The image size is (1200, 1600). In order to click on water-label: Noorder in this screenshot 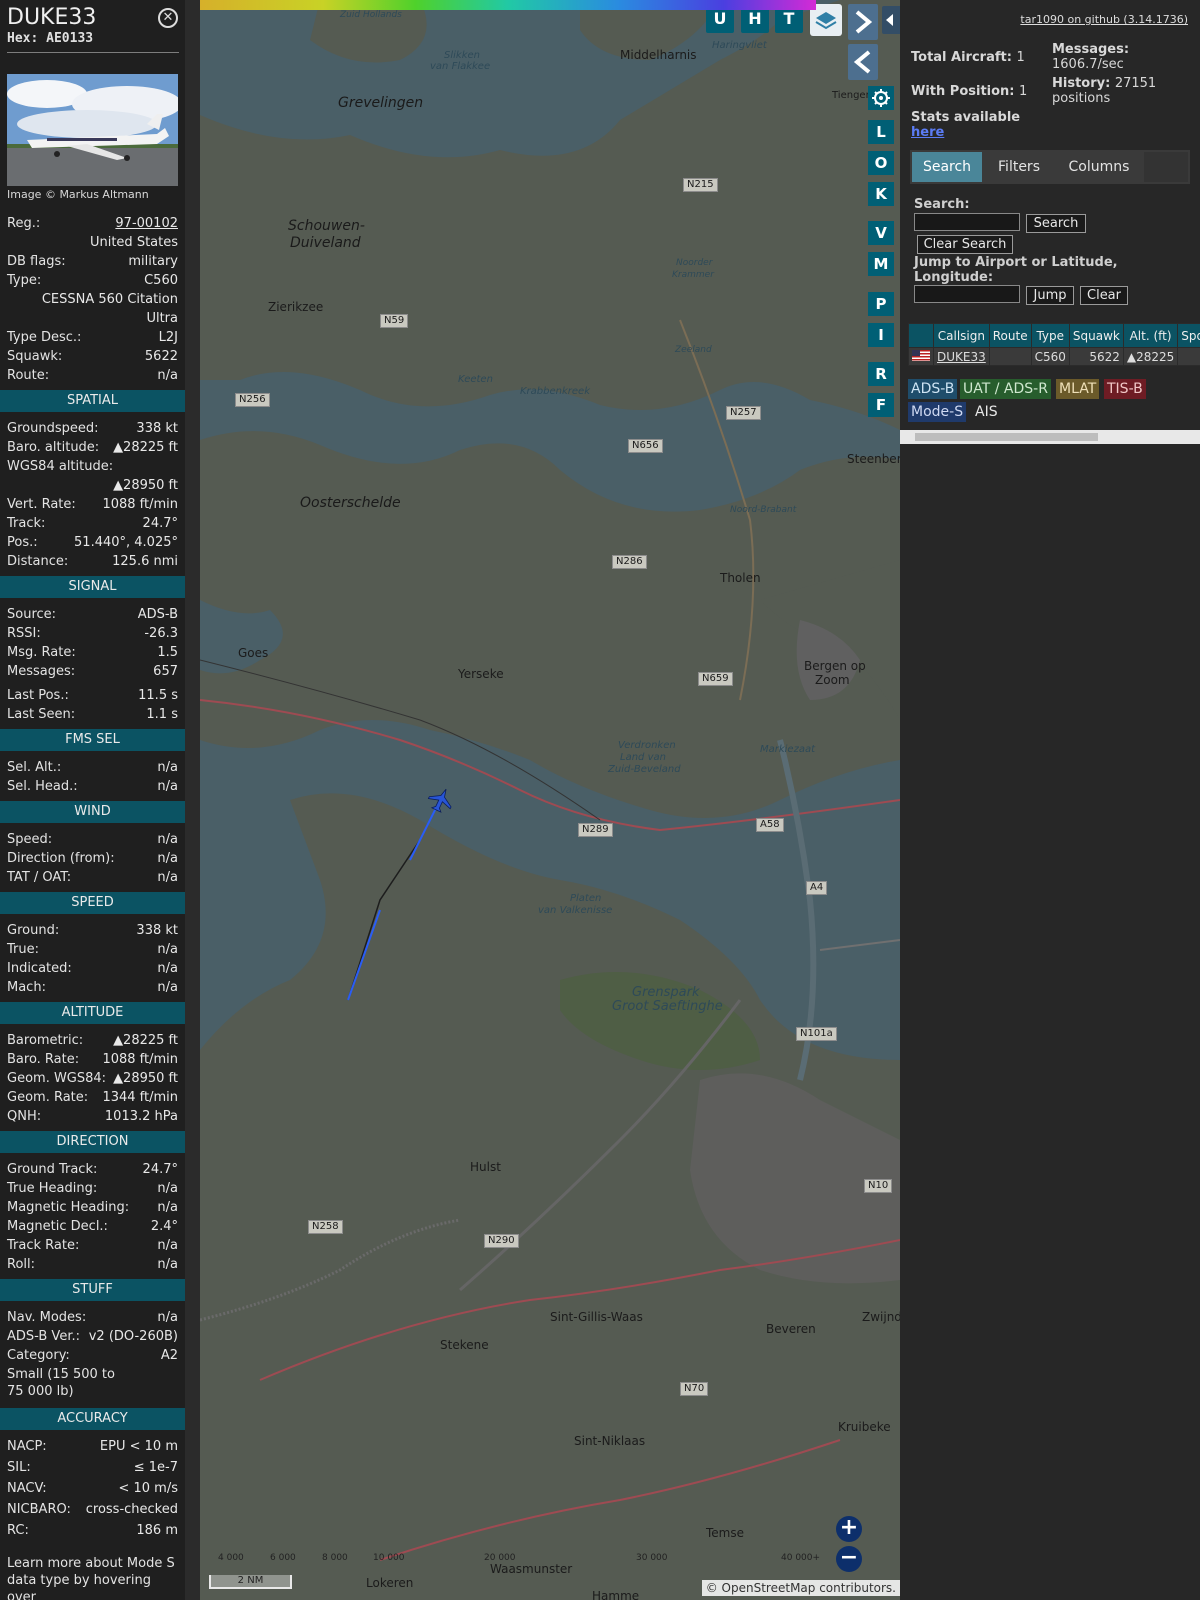, I will do `click(694, 263)`.